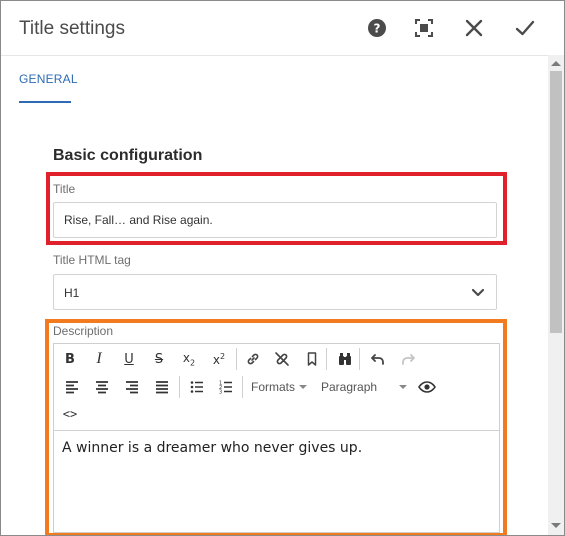 Image resolution: width=565 pixels, height=536 pixels. I want to click on fullscreen-icon, so click(424, 28).